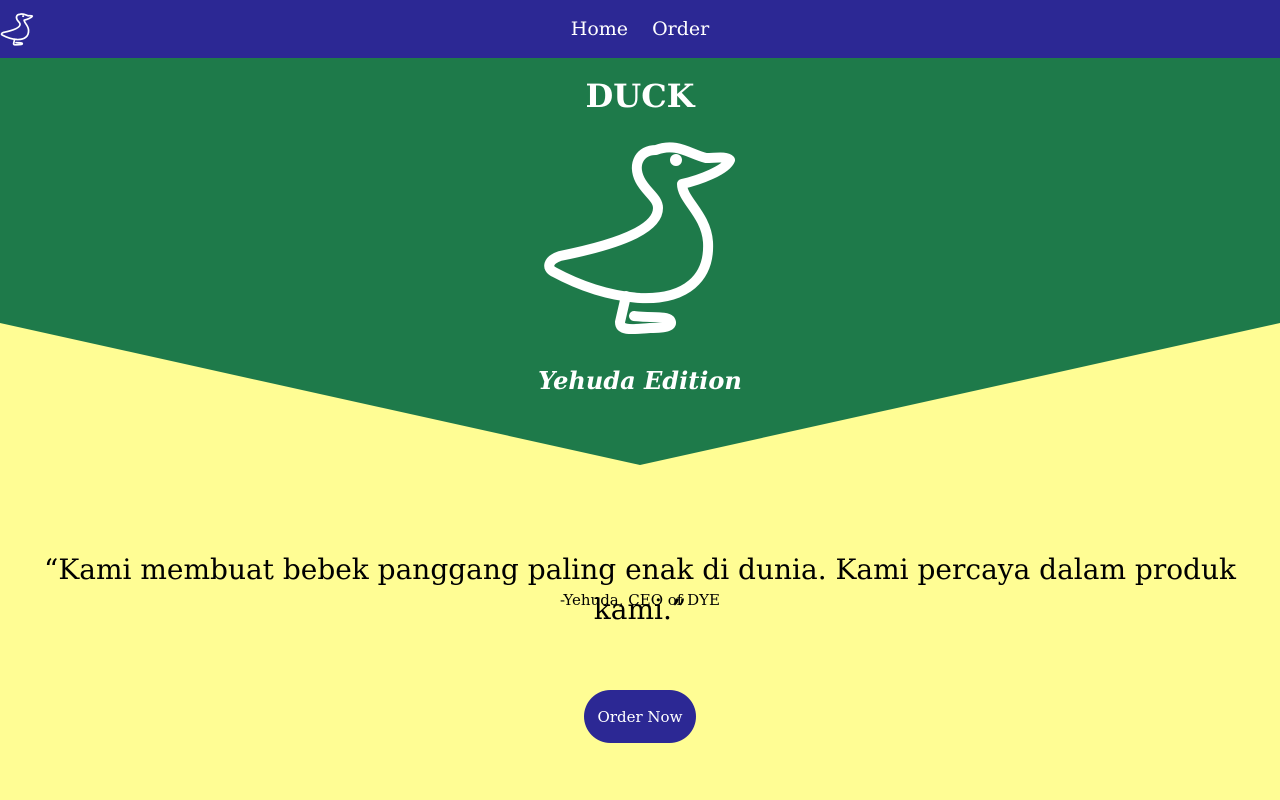 The image size is (1280, 800). Describe the element at coordinates (680, 29) in the screenshot. I see `nav-link-order: Order` at that location.